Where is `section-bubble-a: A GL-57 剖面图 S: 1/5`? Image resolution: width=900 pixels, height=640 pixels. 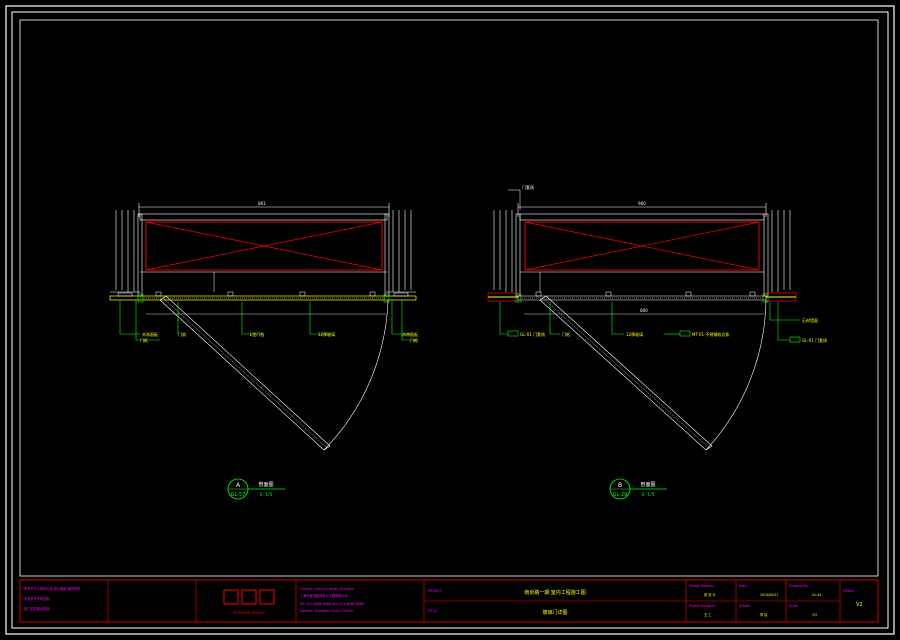 section-bubble-a: A GL-57 剖面图 S: 1/5 is located at coordinates (256, 489).